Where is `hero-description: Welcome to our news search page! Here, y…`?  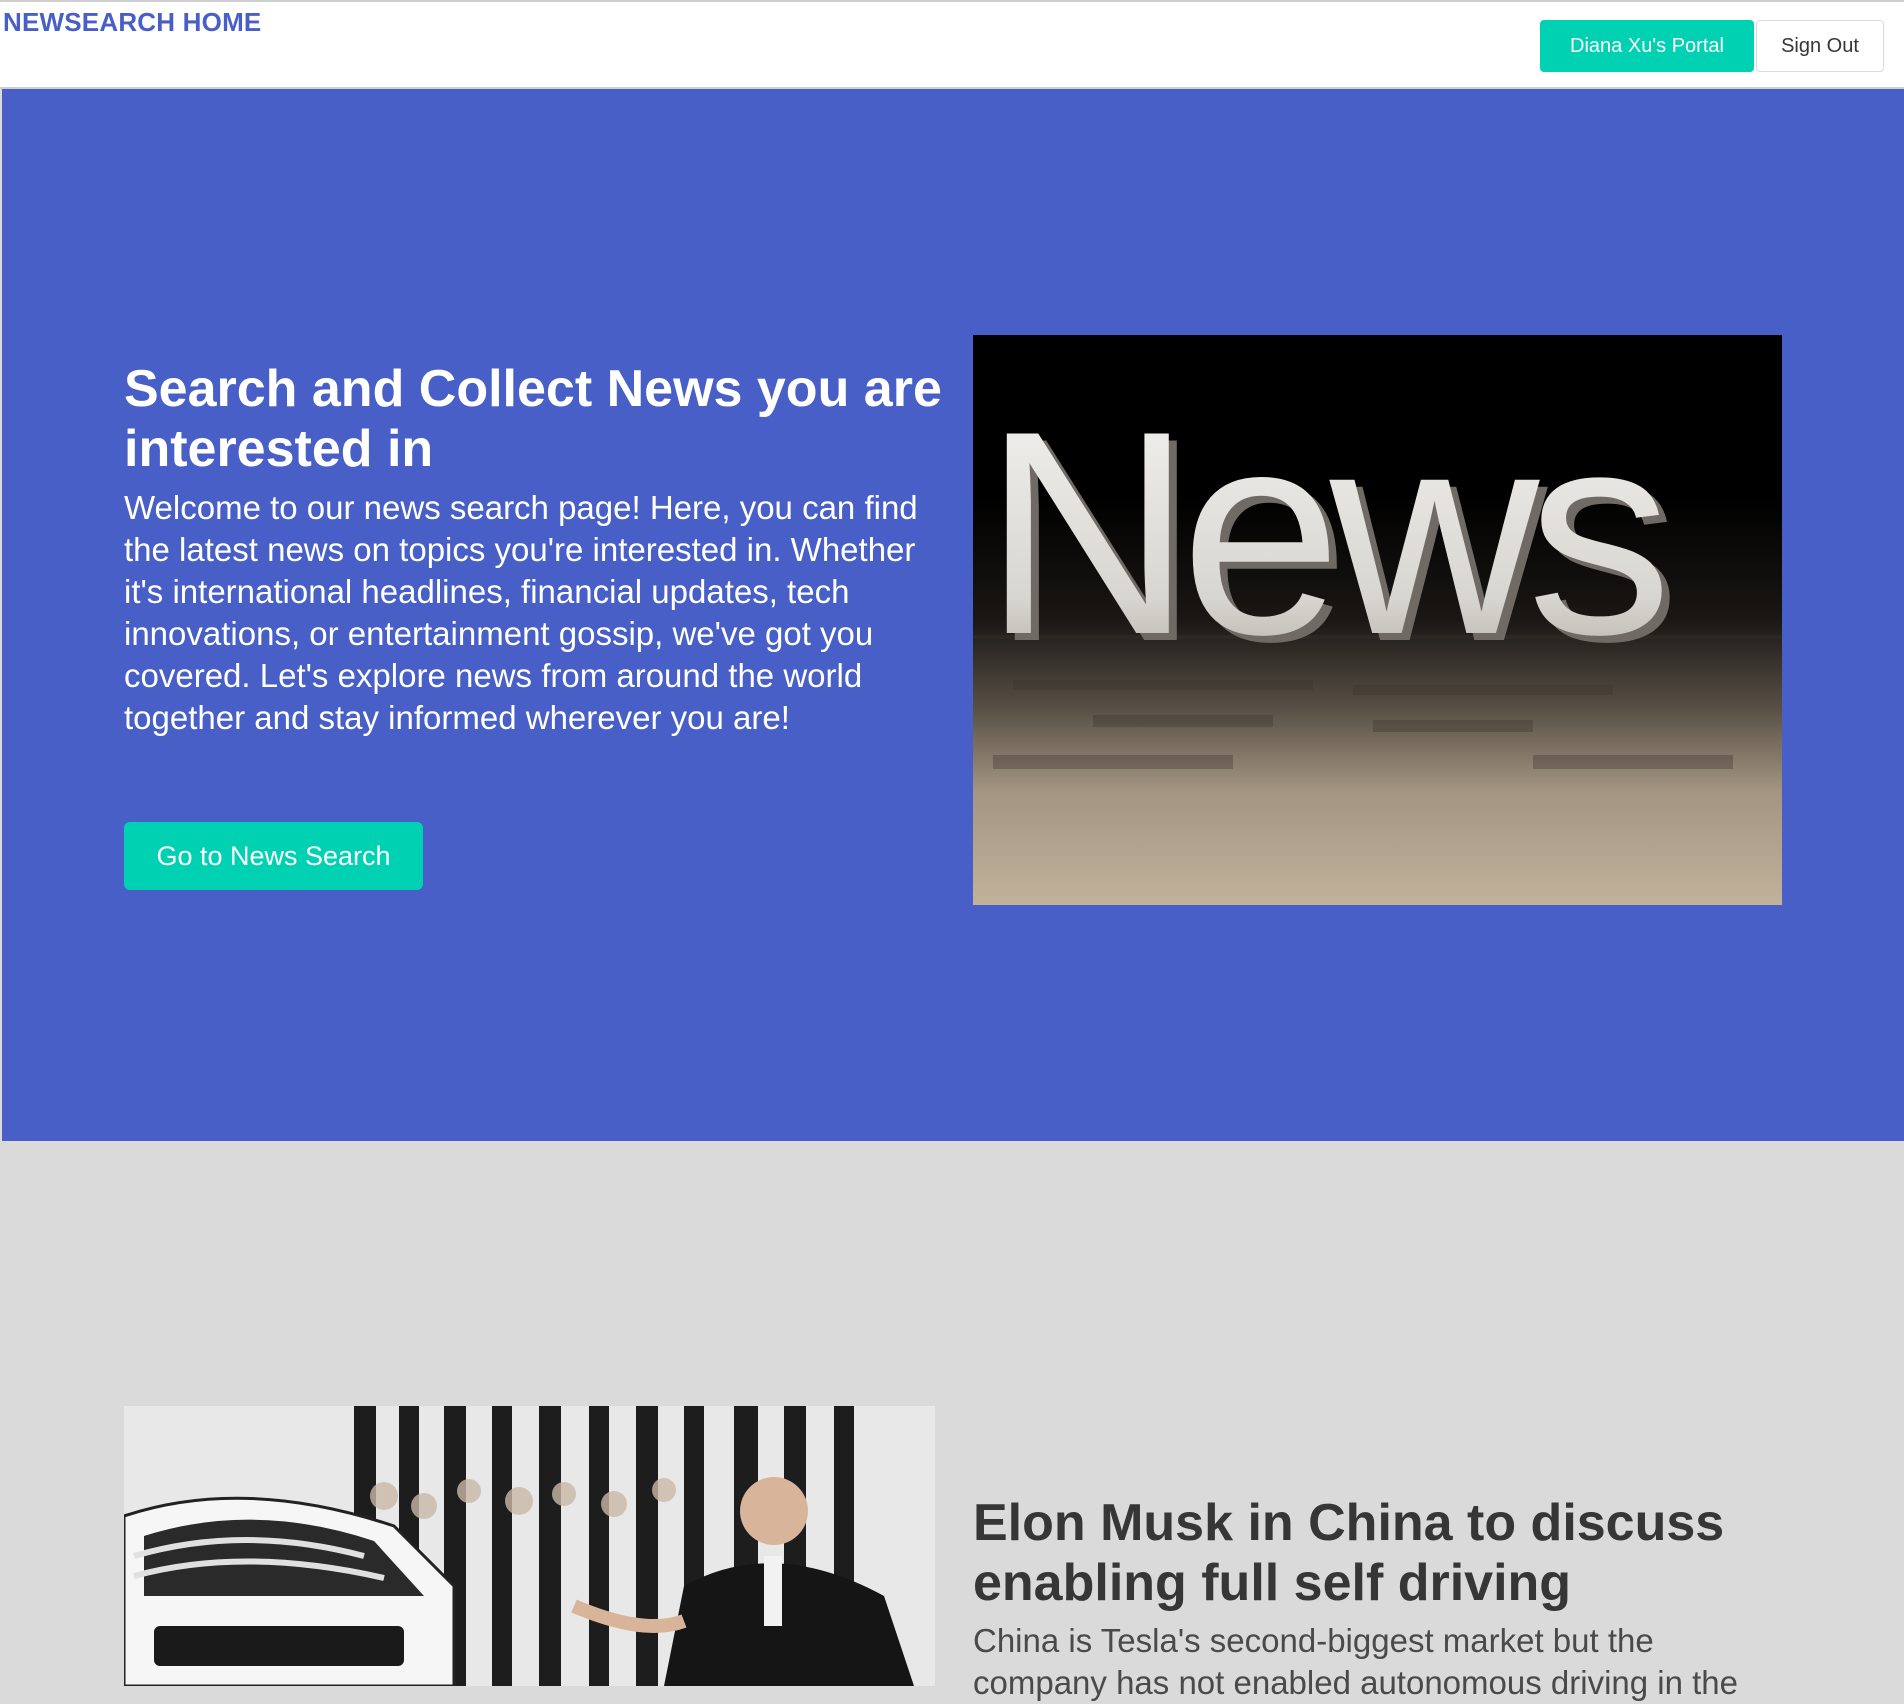 hero-description: Welcome to our news search page! Here, y… is located at coordinates (521, 612).